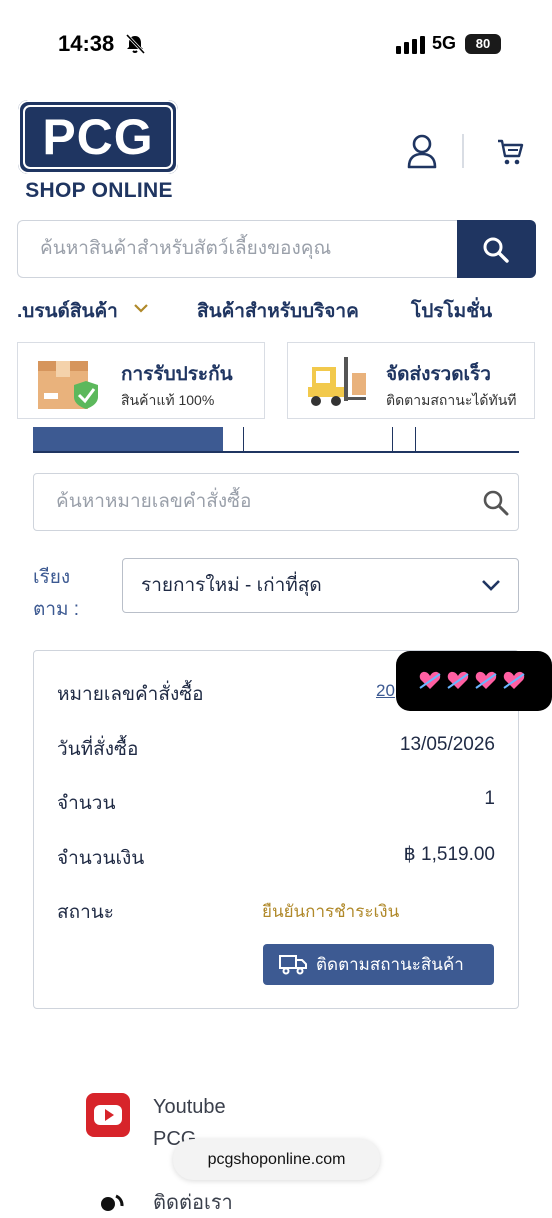 The height and width of the screenshot is (1218, 552). I want to click on sort-label: เรียง ตาม :, so click(73, 594).